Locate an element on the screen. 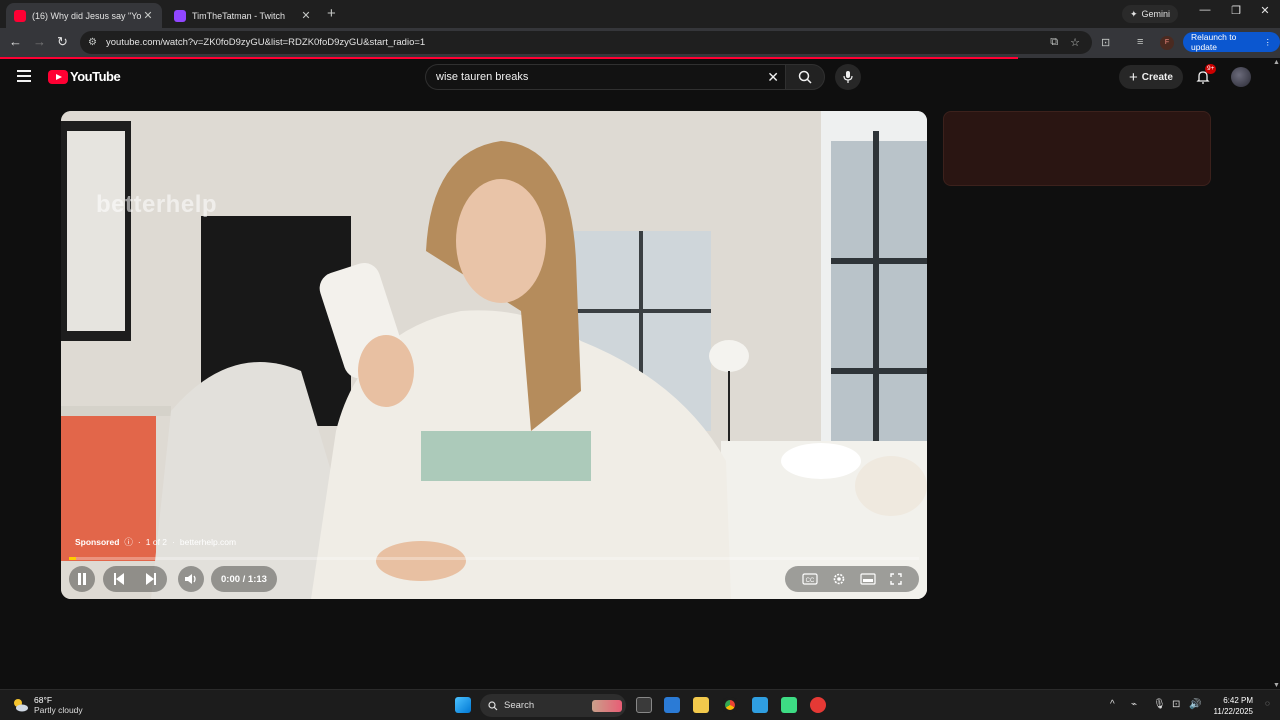  search-input: wise tauren breaks ✕ is located at coordinates (605, 77).